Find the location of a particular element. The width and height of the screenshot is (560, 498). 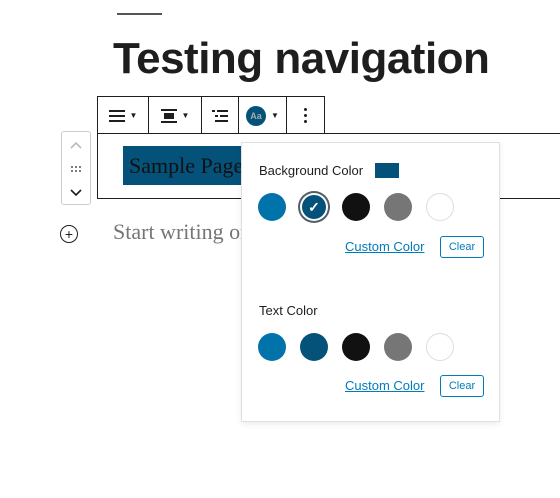

text-color-button: Aa ▼ is located at coordinates (263, 115).